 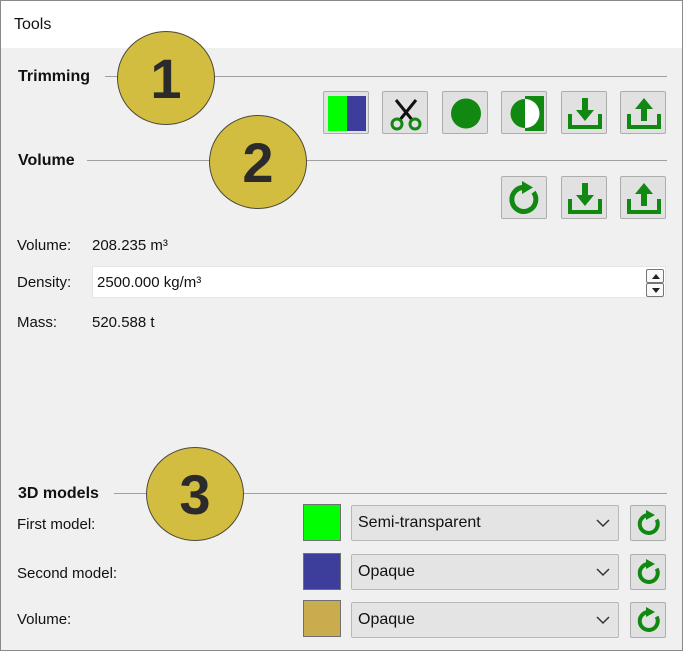 I want to click on volume-divider, so click(x=377, y=160).